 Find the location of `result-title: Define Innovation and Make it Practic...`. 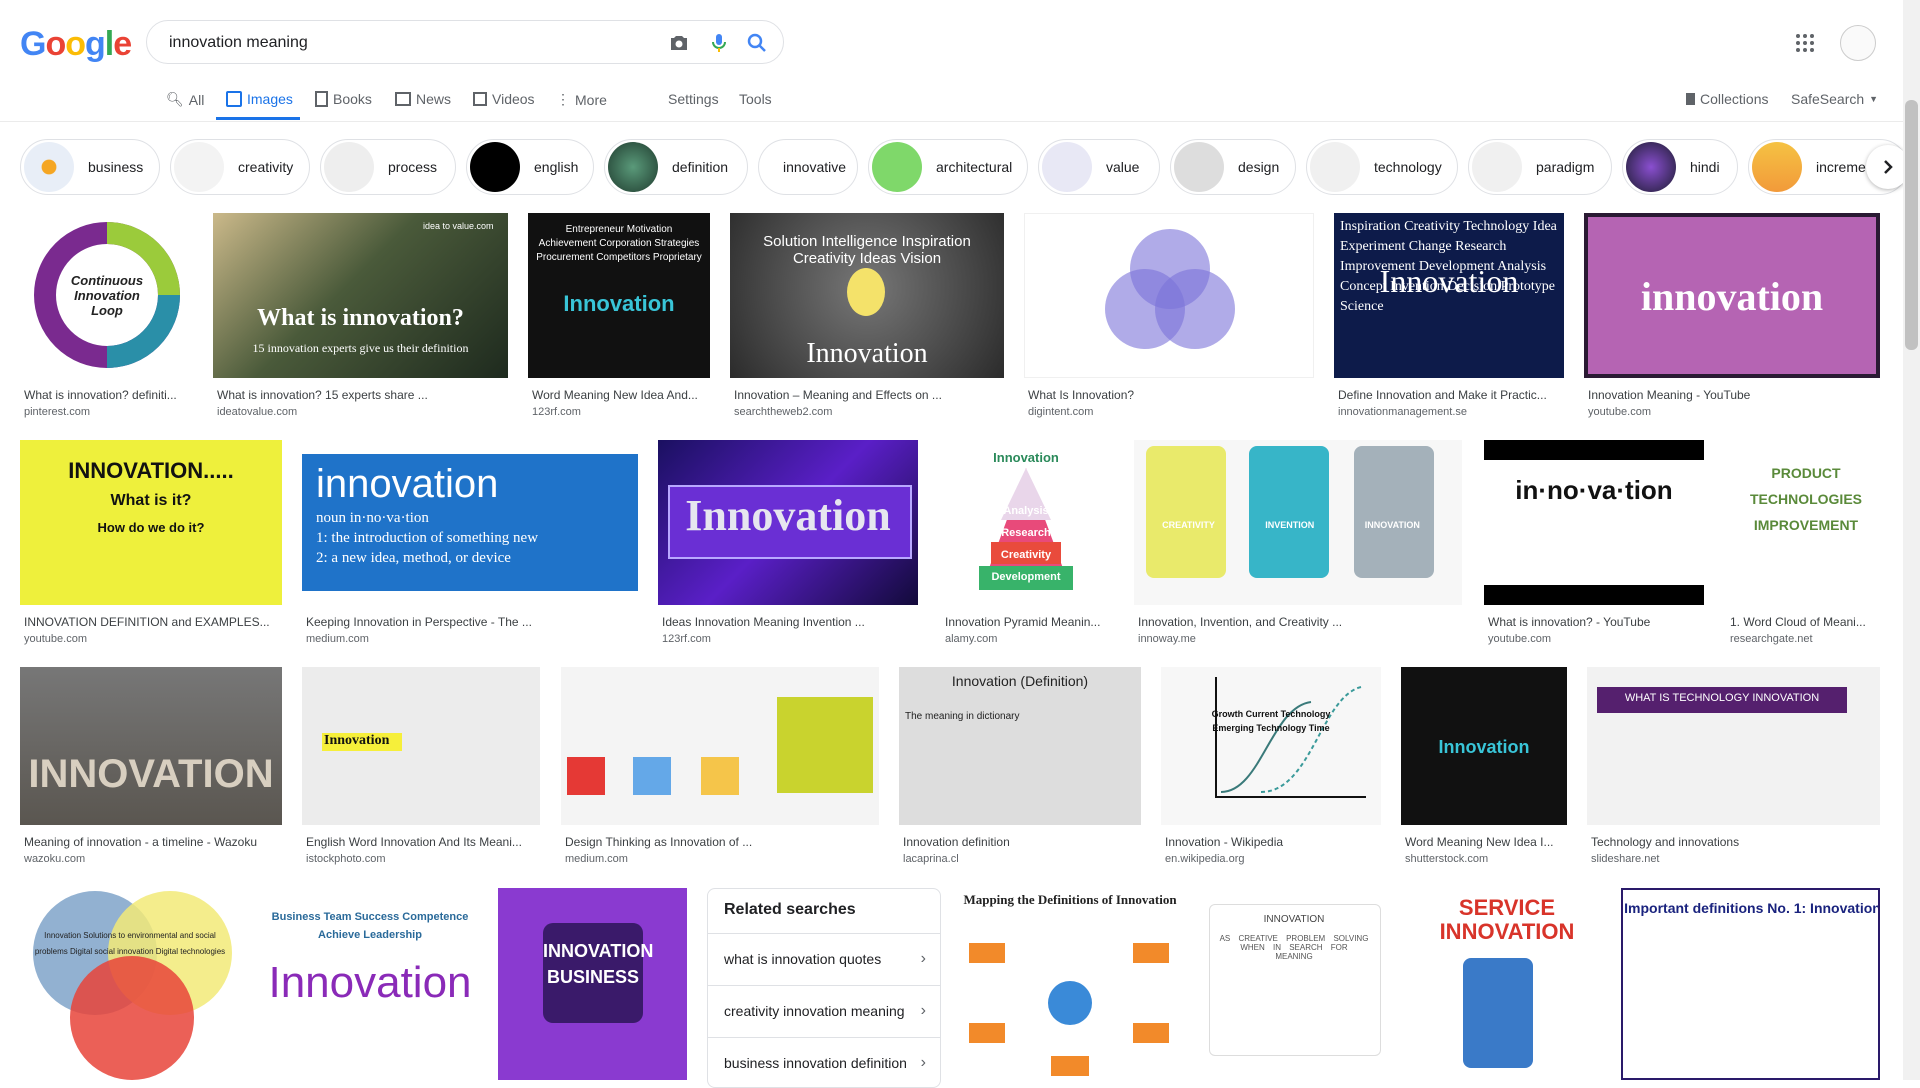

result-title: Define Innovation and Make it Practic... is located at coordinates (1451, 395).